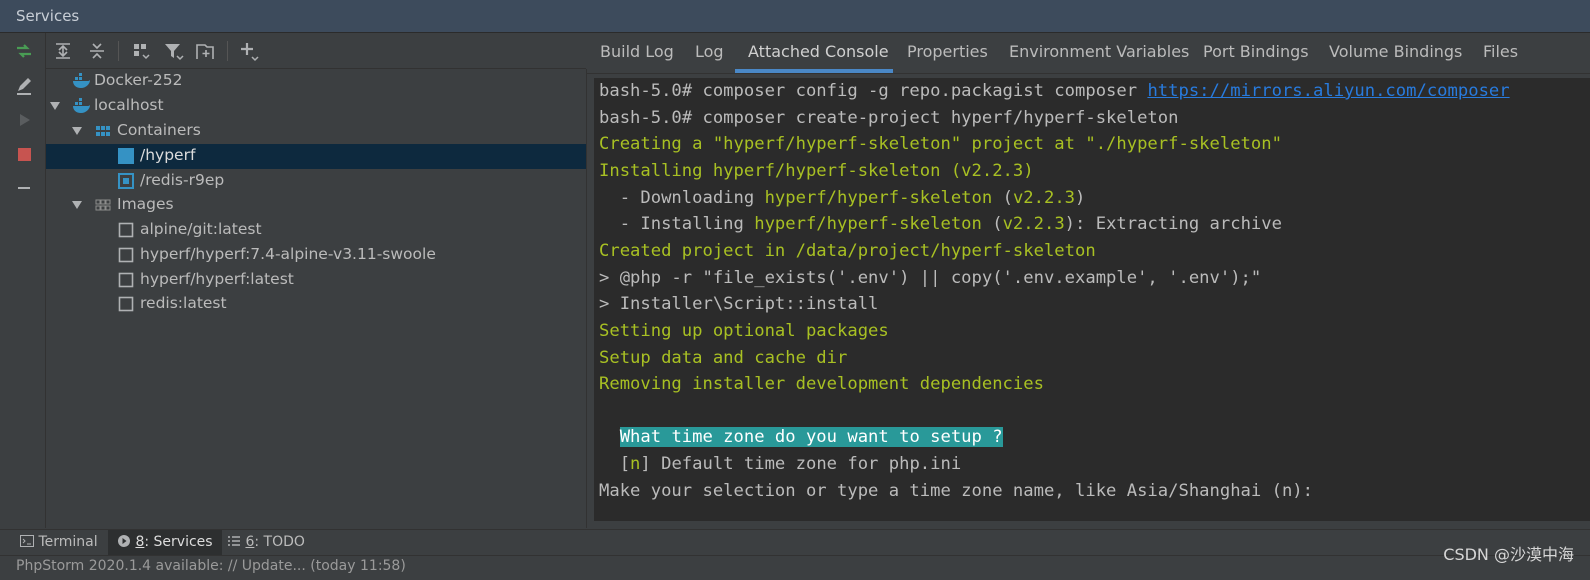 This screenshot has height=580, width=1590. What do you see at coordinates (165, 542) in the screenshot?
I see `services-tab: 8: Services` at bounding box center [165, 542].